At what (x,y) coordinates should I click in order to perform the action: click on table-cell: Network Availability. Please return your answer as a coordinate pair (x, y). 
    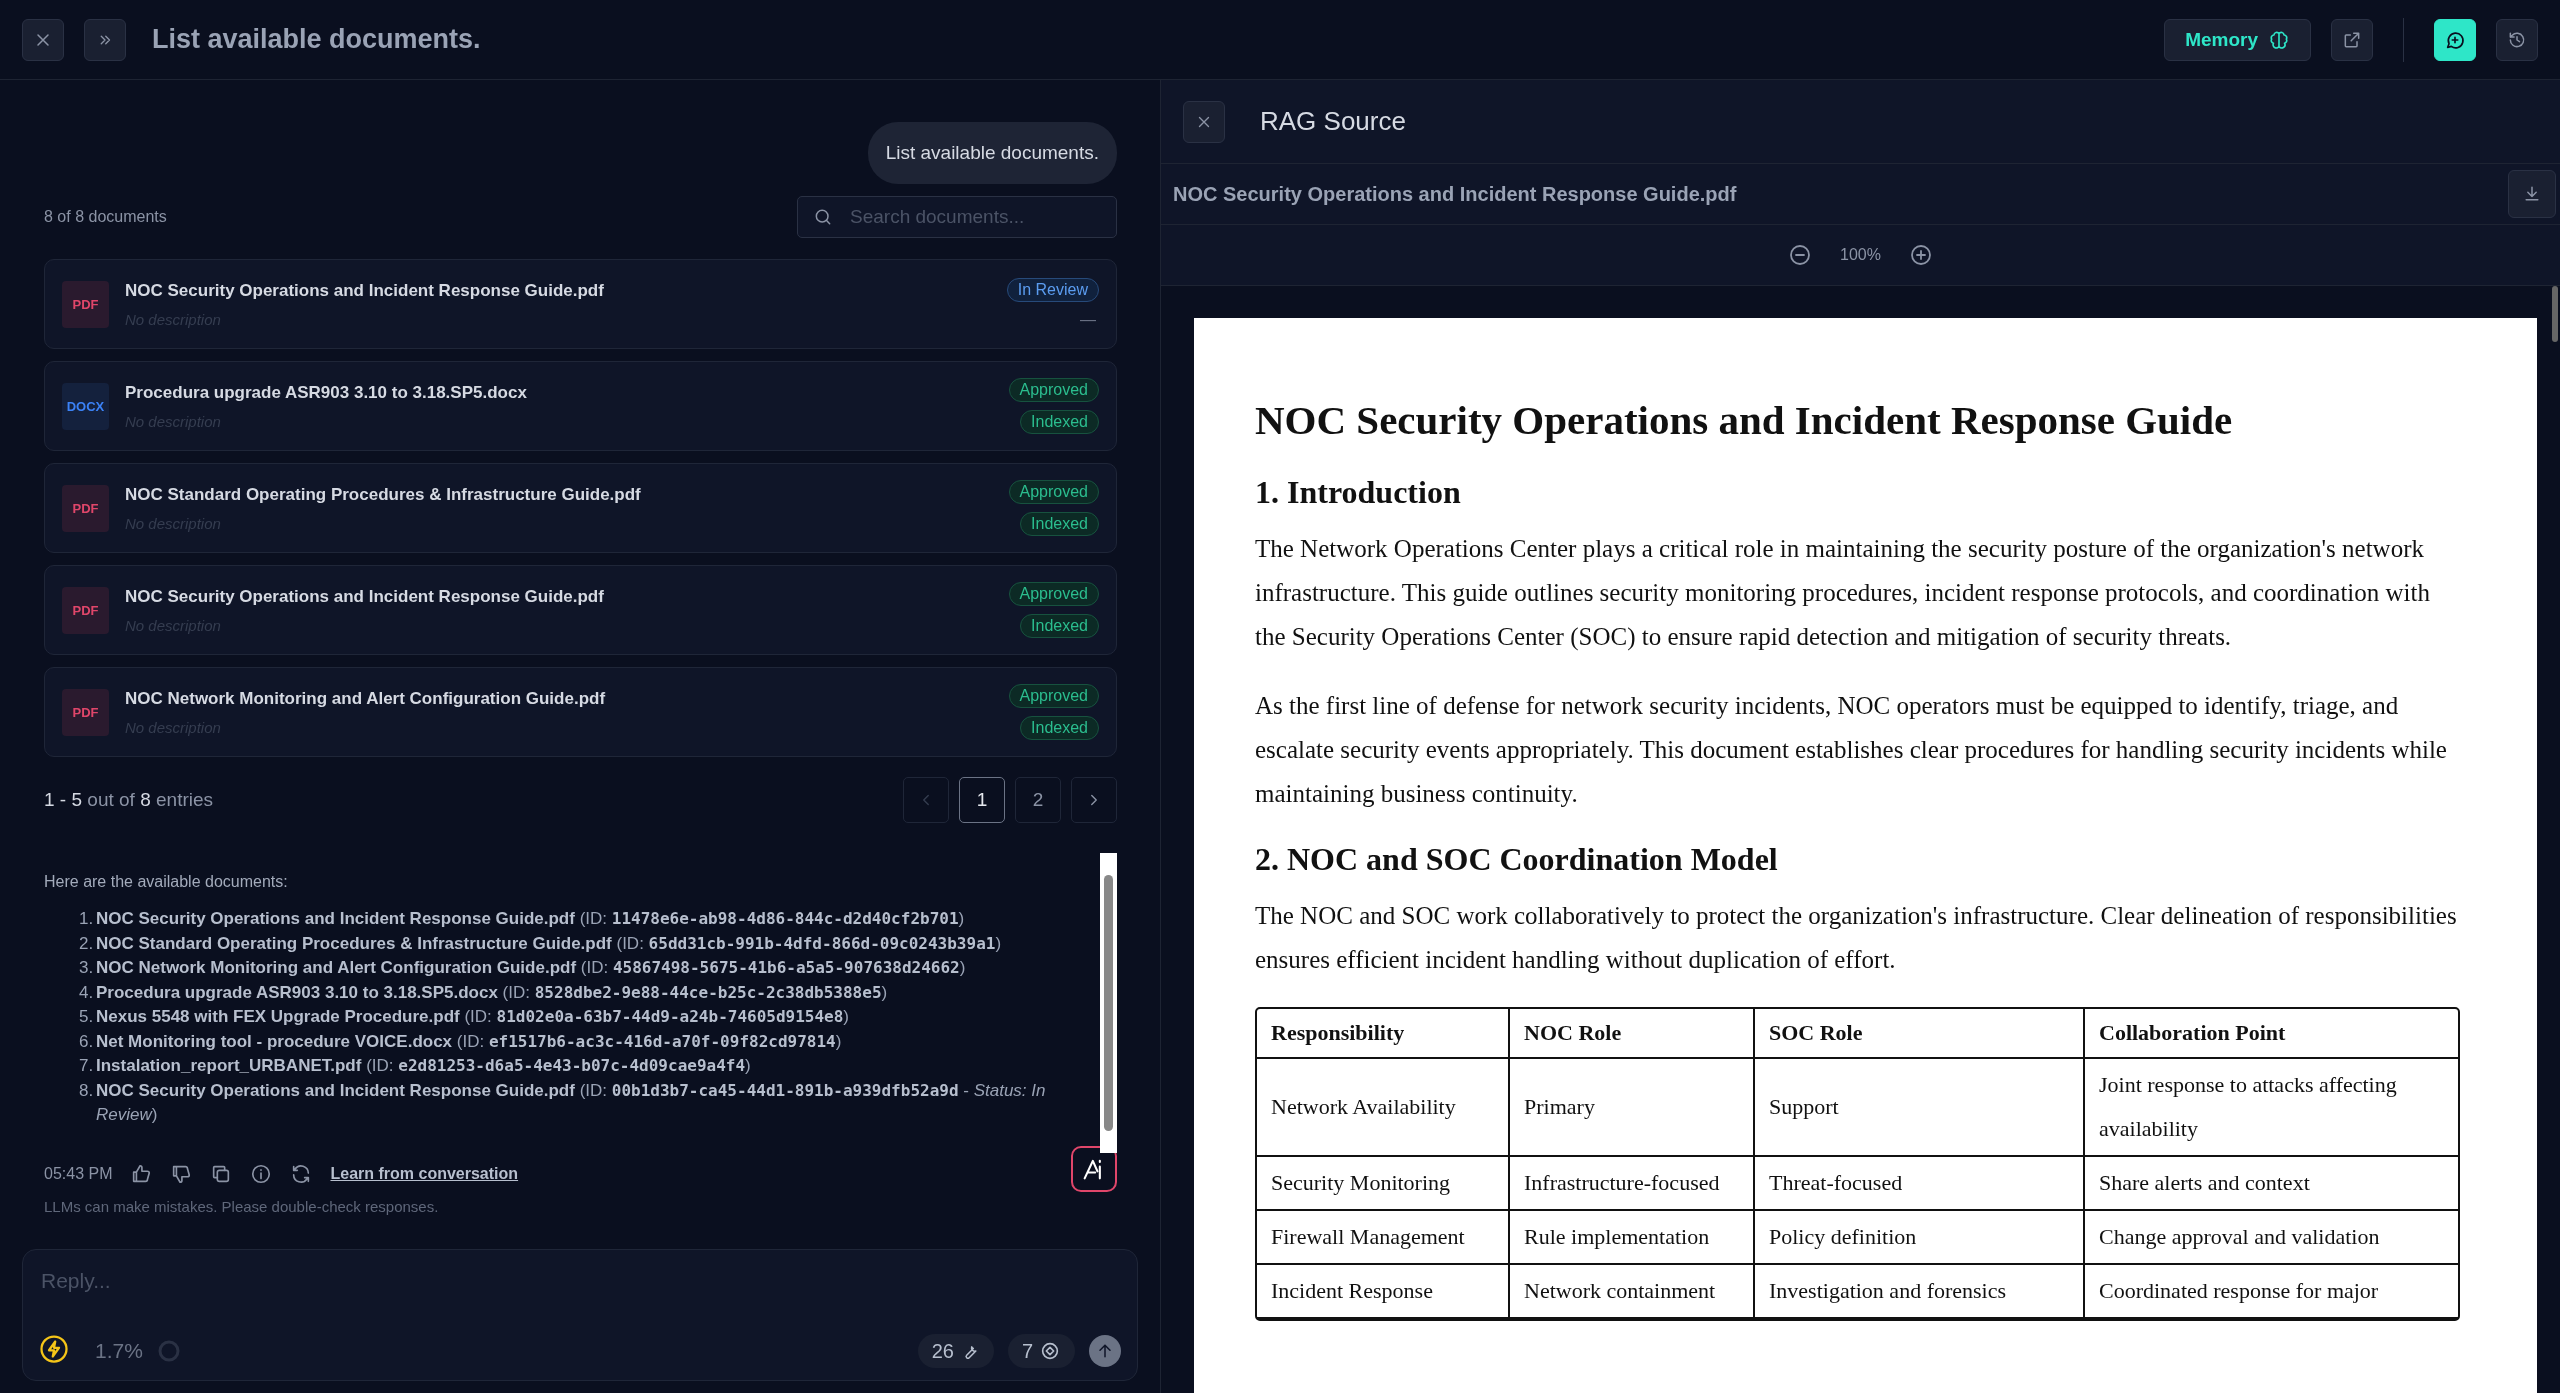
    Looking at the image, I should click on (1383, 1108).